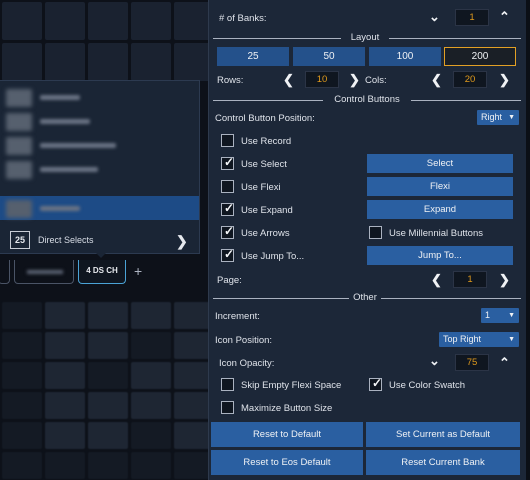 The image size is (530, 480). I want to click on use-color-swatch-checkbox: ✓, so click(375, 383).